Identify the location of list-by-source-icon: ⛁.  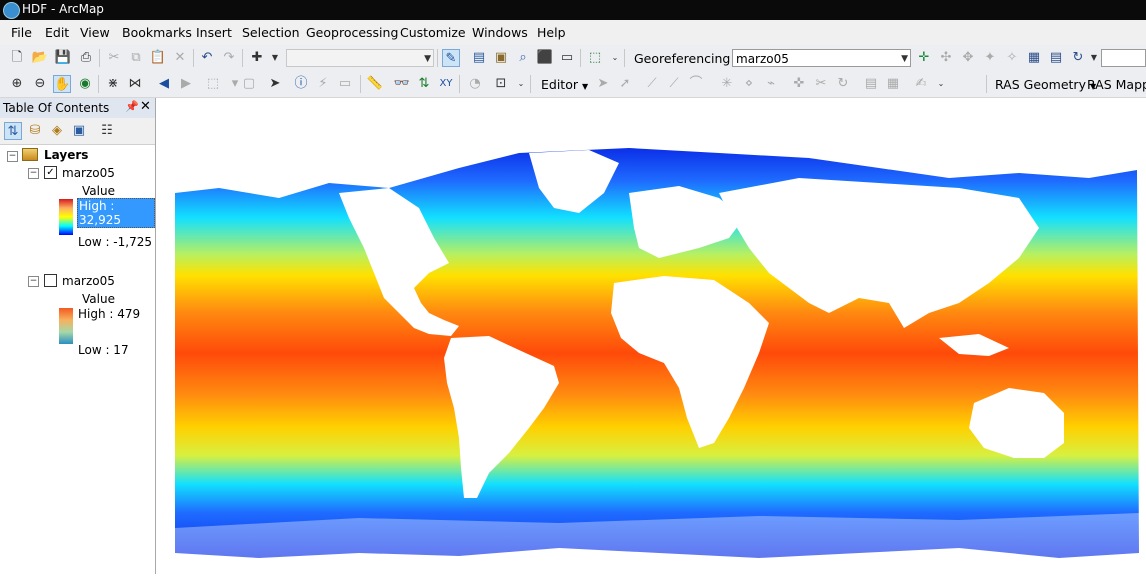
(35, 131).